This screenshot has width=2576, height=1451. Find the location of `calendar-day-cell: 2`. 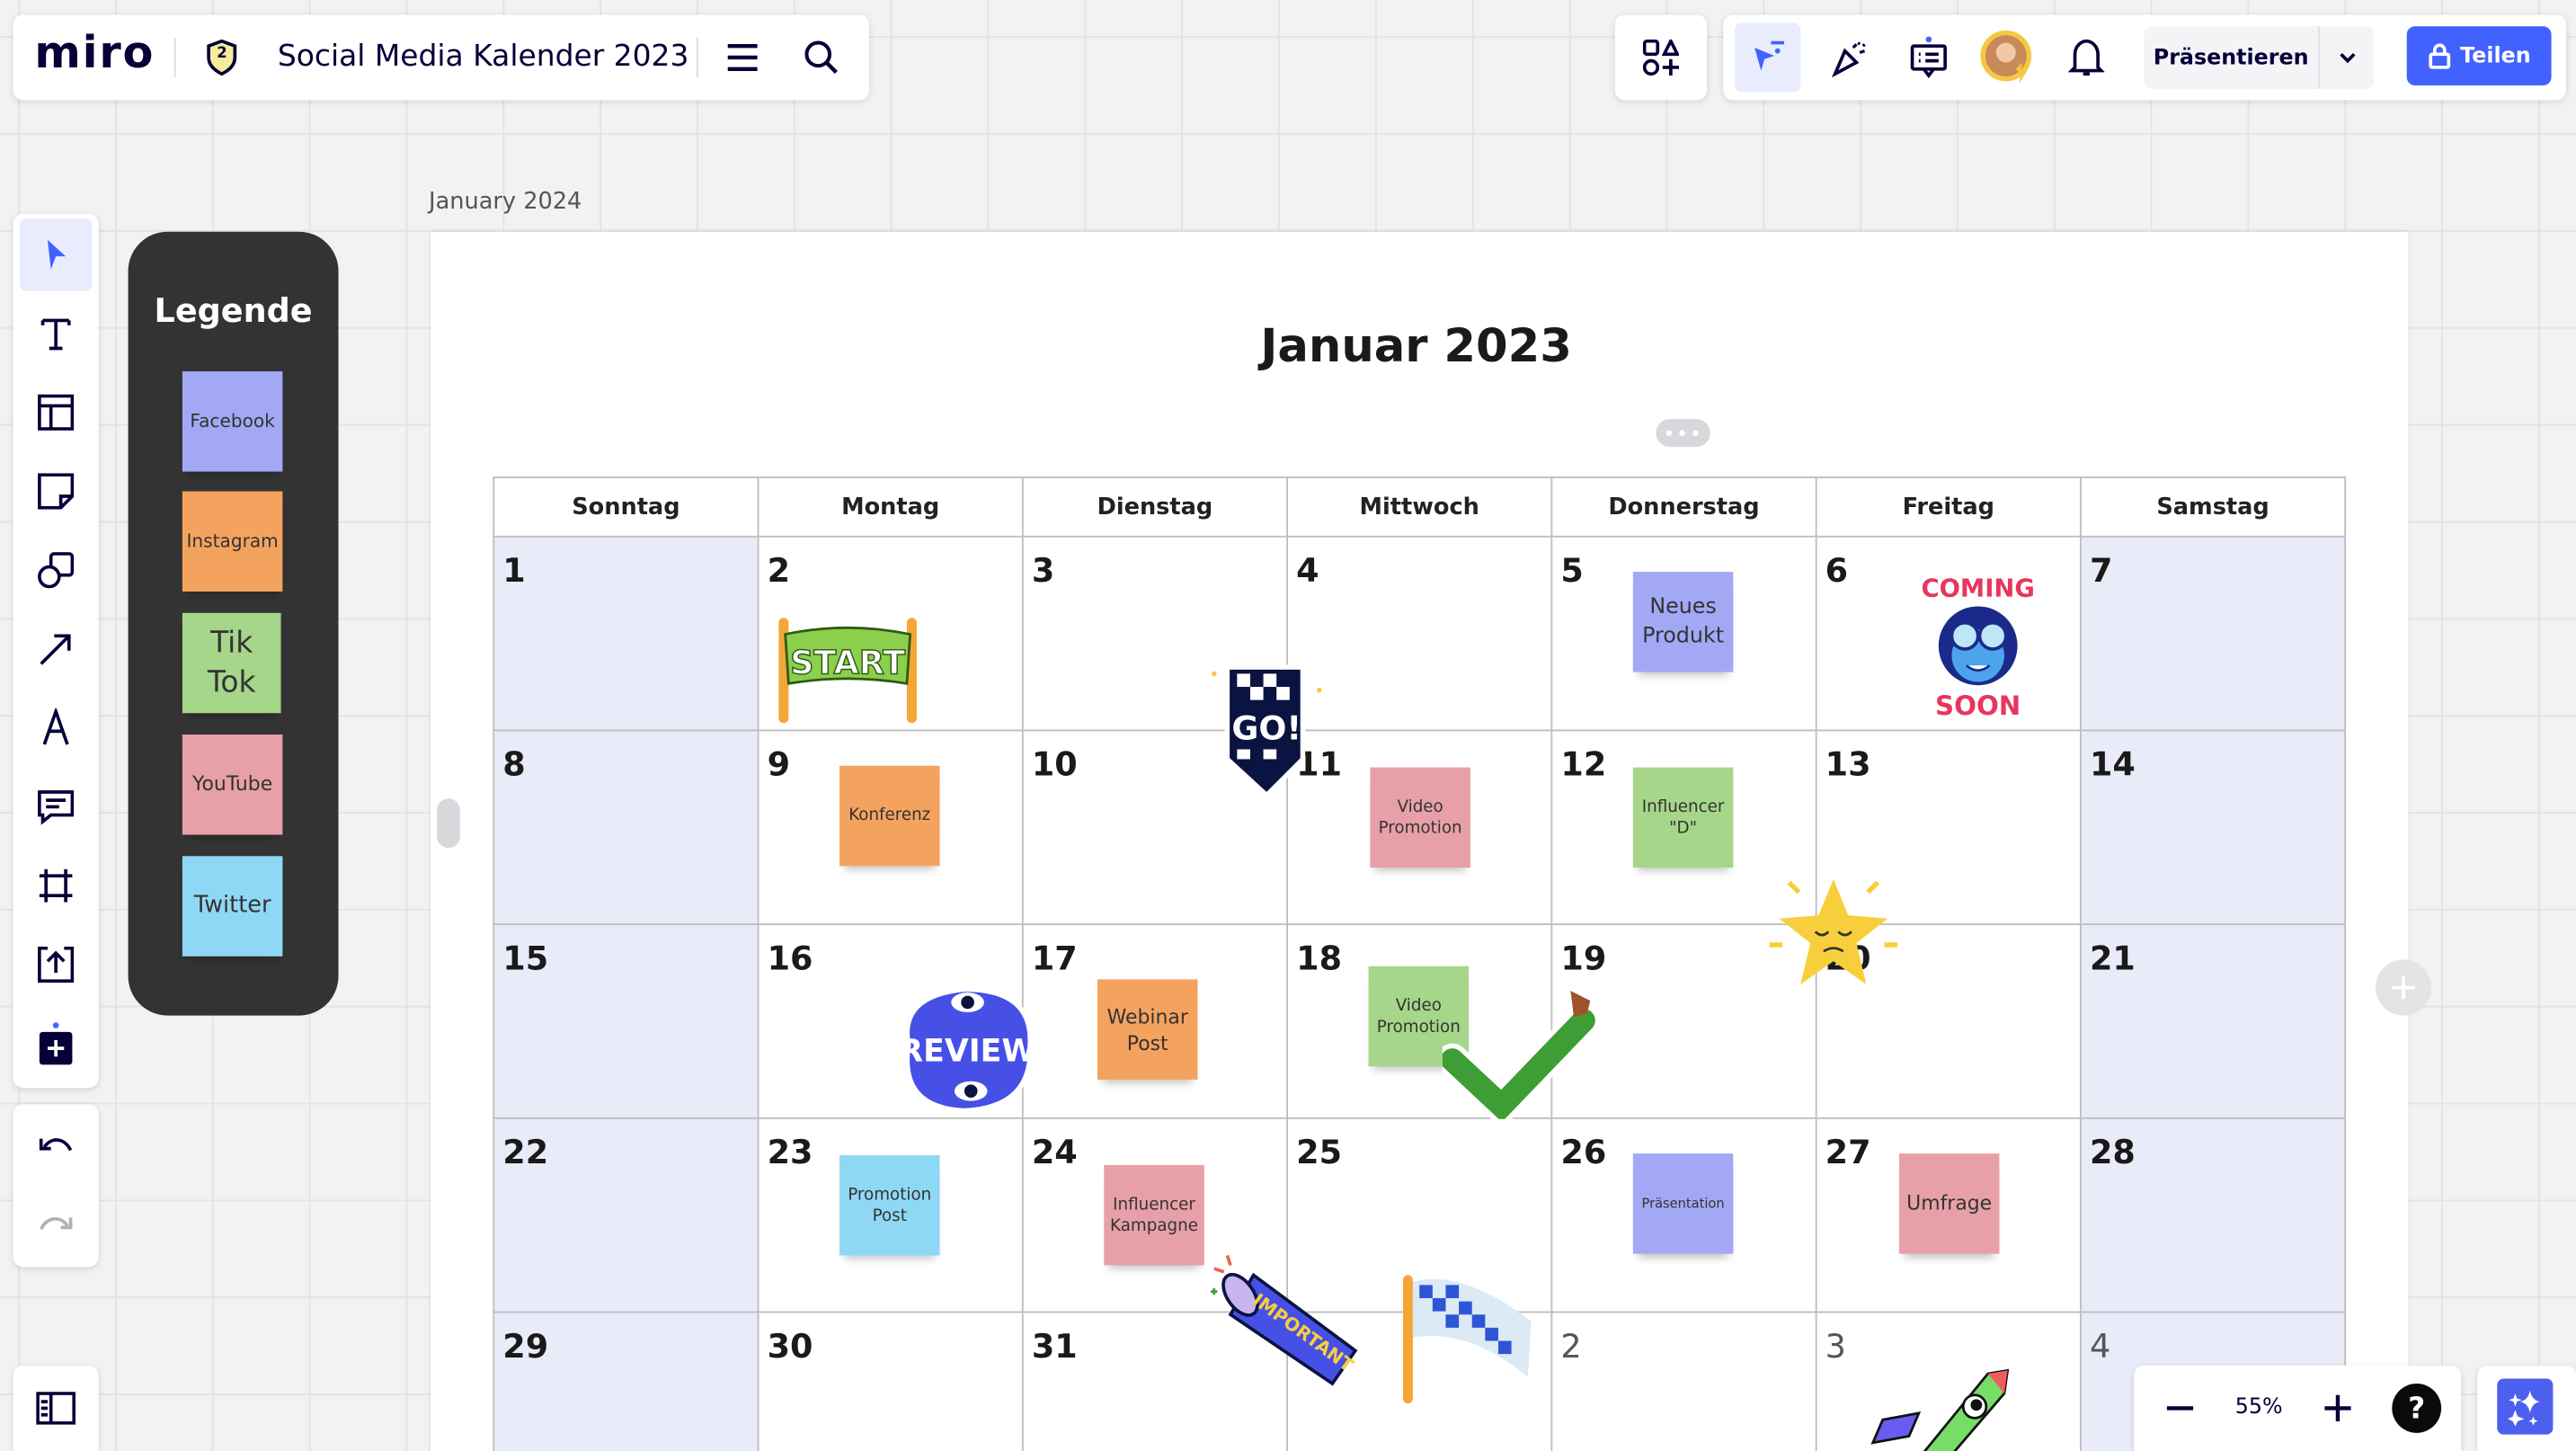

calendar-day-cell: 2 is located at coordinates (1683, 1381).